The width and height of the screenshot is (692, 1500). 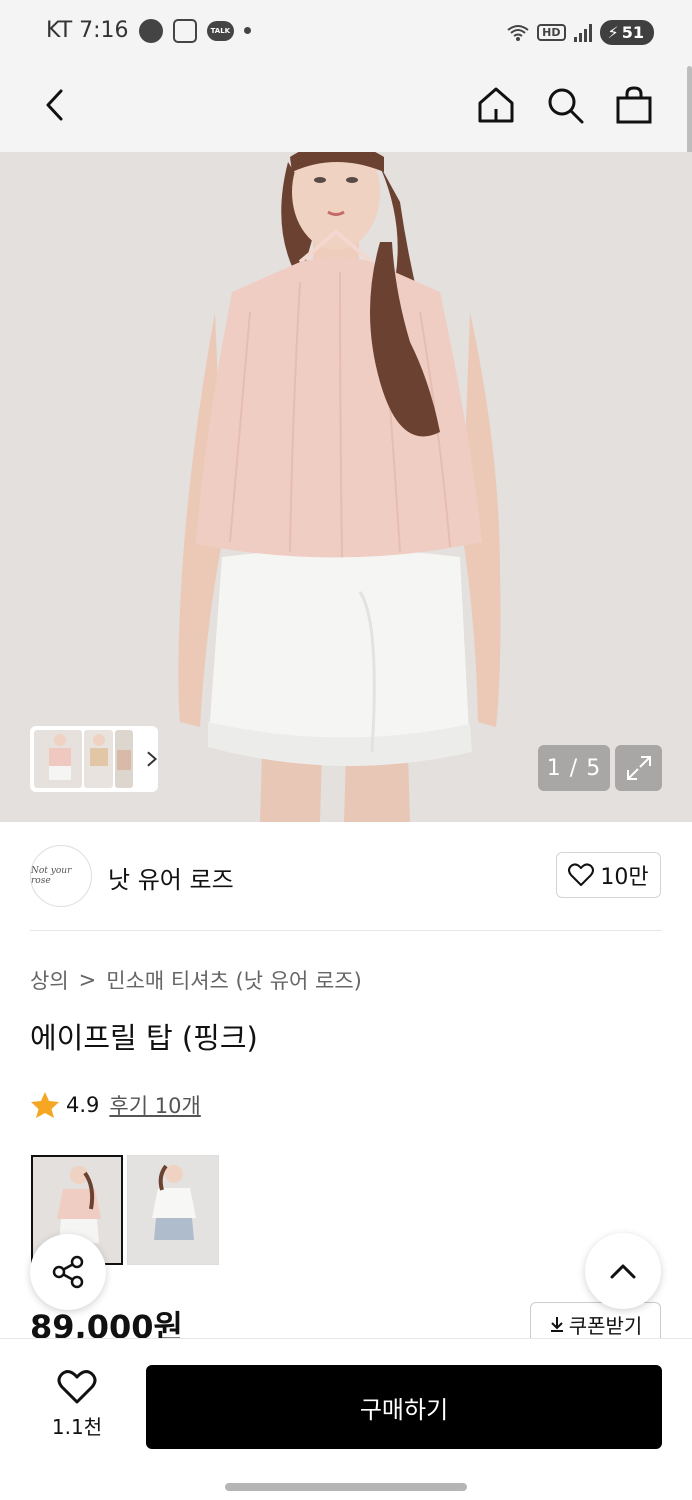 I want to click on hd-icon: HD, so click(x=551, y=32).